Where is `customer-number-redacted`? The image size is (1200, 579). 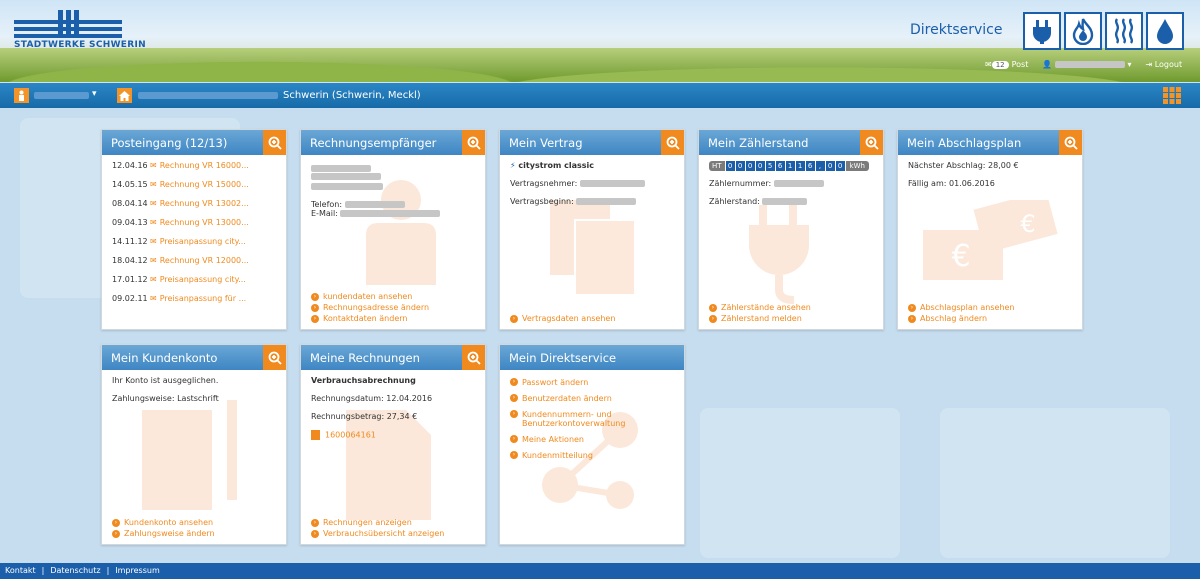 customer-number-redacted is located at coordinates (61, 95).